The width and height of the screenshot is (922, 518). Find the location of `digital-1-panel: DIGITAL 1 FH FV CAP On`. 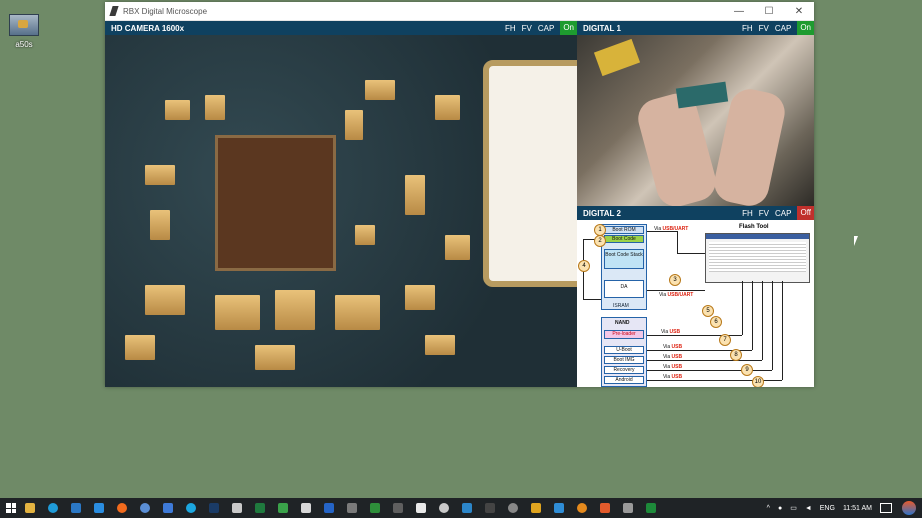

digital-1-panel: DIGITAL 1 FH FV CAP On is located at coordinates (695, 113).